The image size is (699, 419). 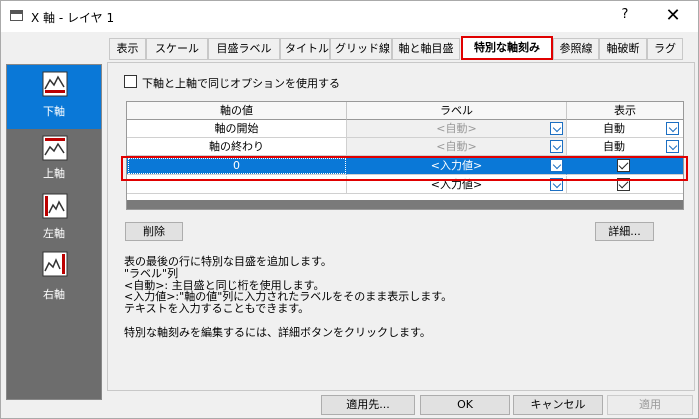 I want to click on window-title: X 軸 - レイヤ 1, so click(x=73, y=18).